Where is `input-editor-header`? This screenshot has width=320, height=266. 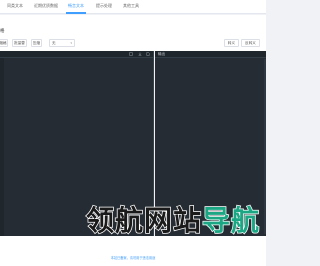 input-editor-header is located at coordinates (76, 54).